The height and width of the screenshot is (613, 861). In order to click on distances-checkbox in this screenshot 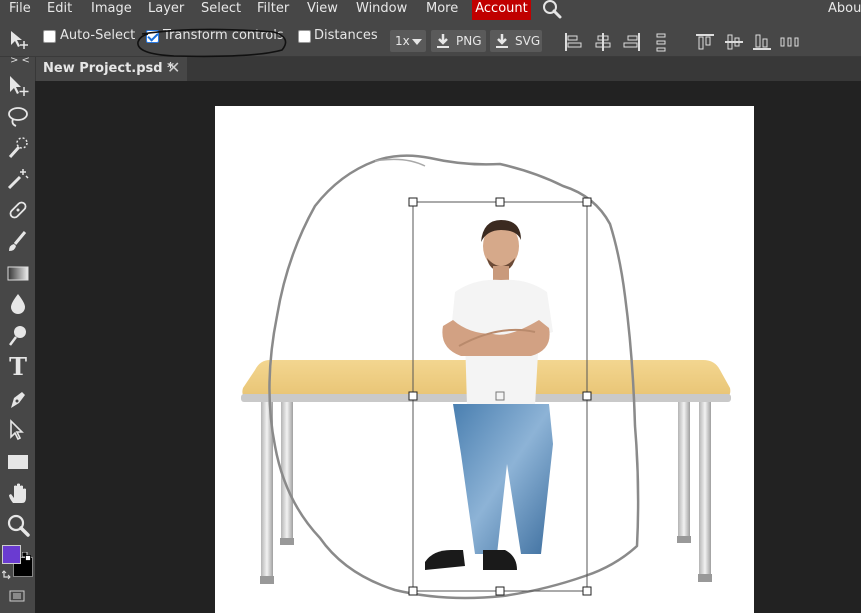, I will do `click(304, 36)`.